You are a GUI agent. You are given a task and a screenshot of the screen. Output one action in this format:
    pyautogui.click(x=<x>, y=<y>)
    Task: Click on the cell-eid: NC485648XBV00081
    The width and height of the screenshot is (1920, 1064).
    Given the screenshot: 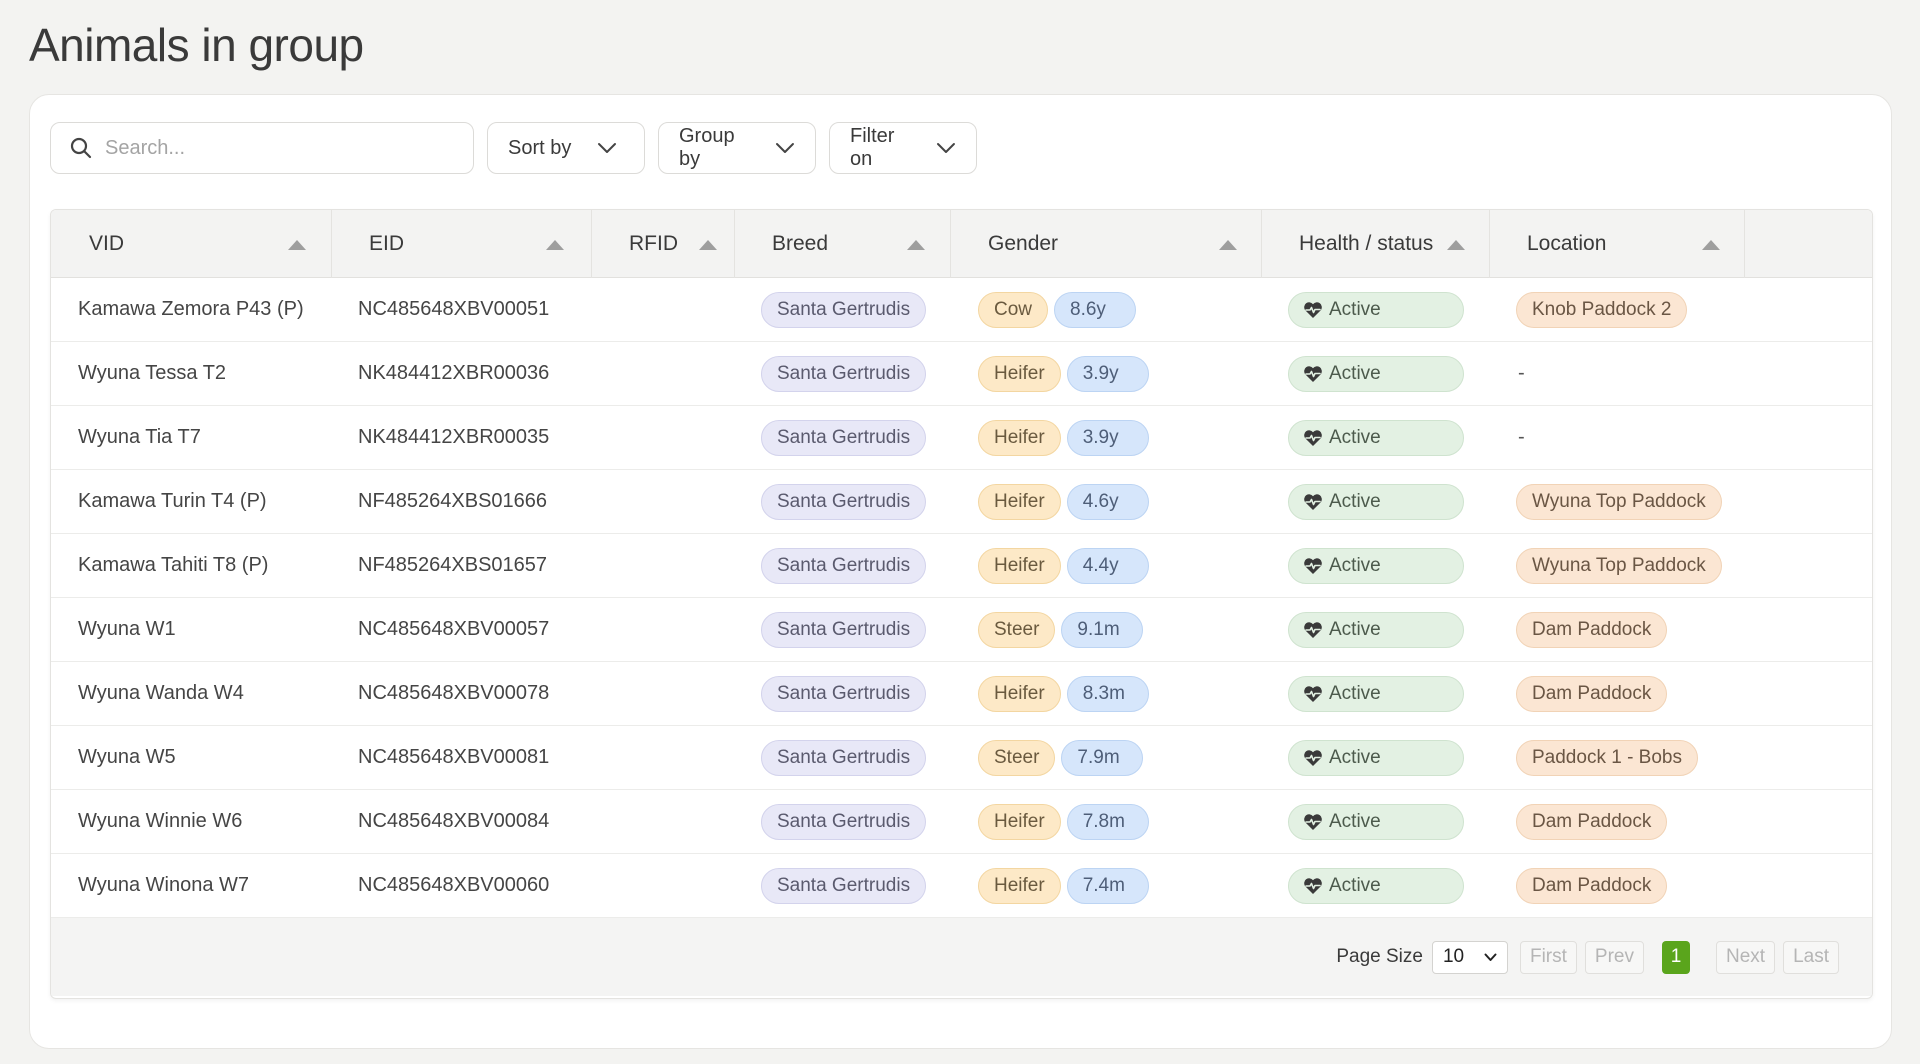 What is the action you would take?
    pyautogui.click(x=454, y=757)
    